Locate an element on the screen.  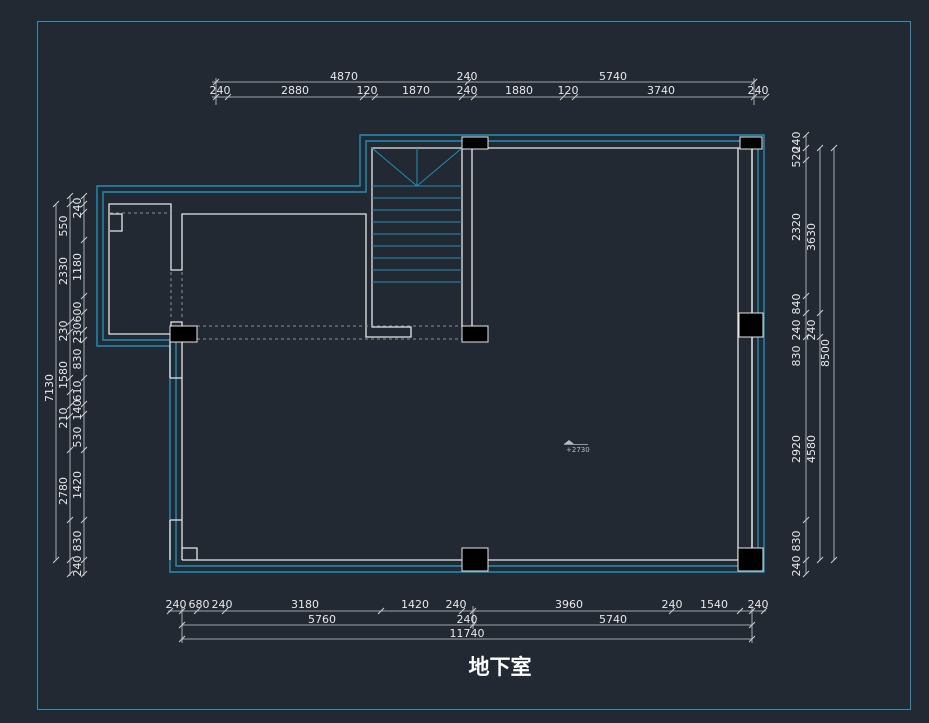
dim-right-4580: 4580 is located at coordinates (811, 449).